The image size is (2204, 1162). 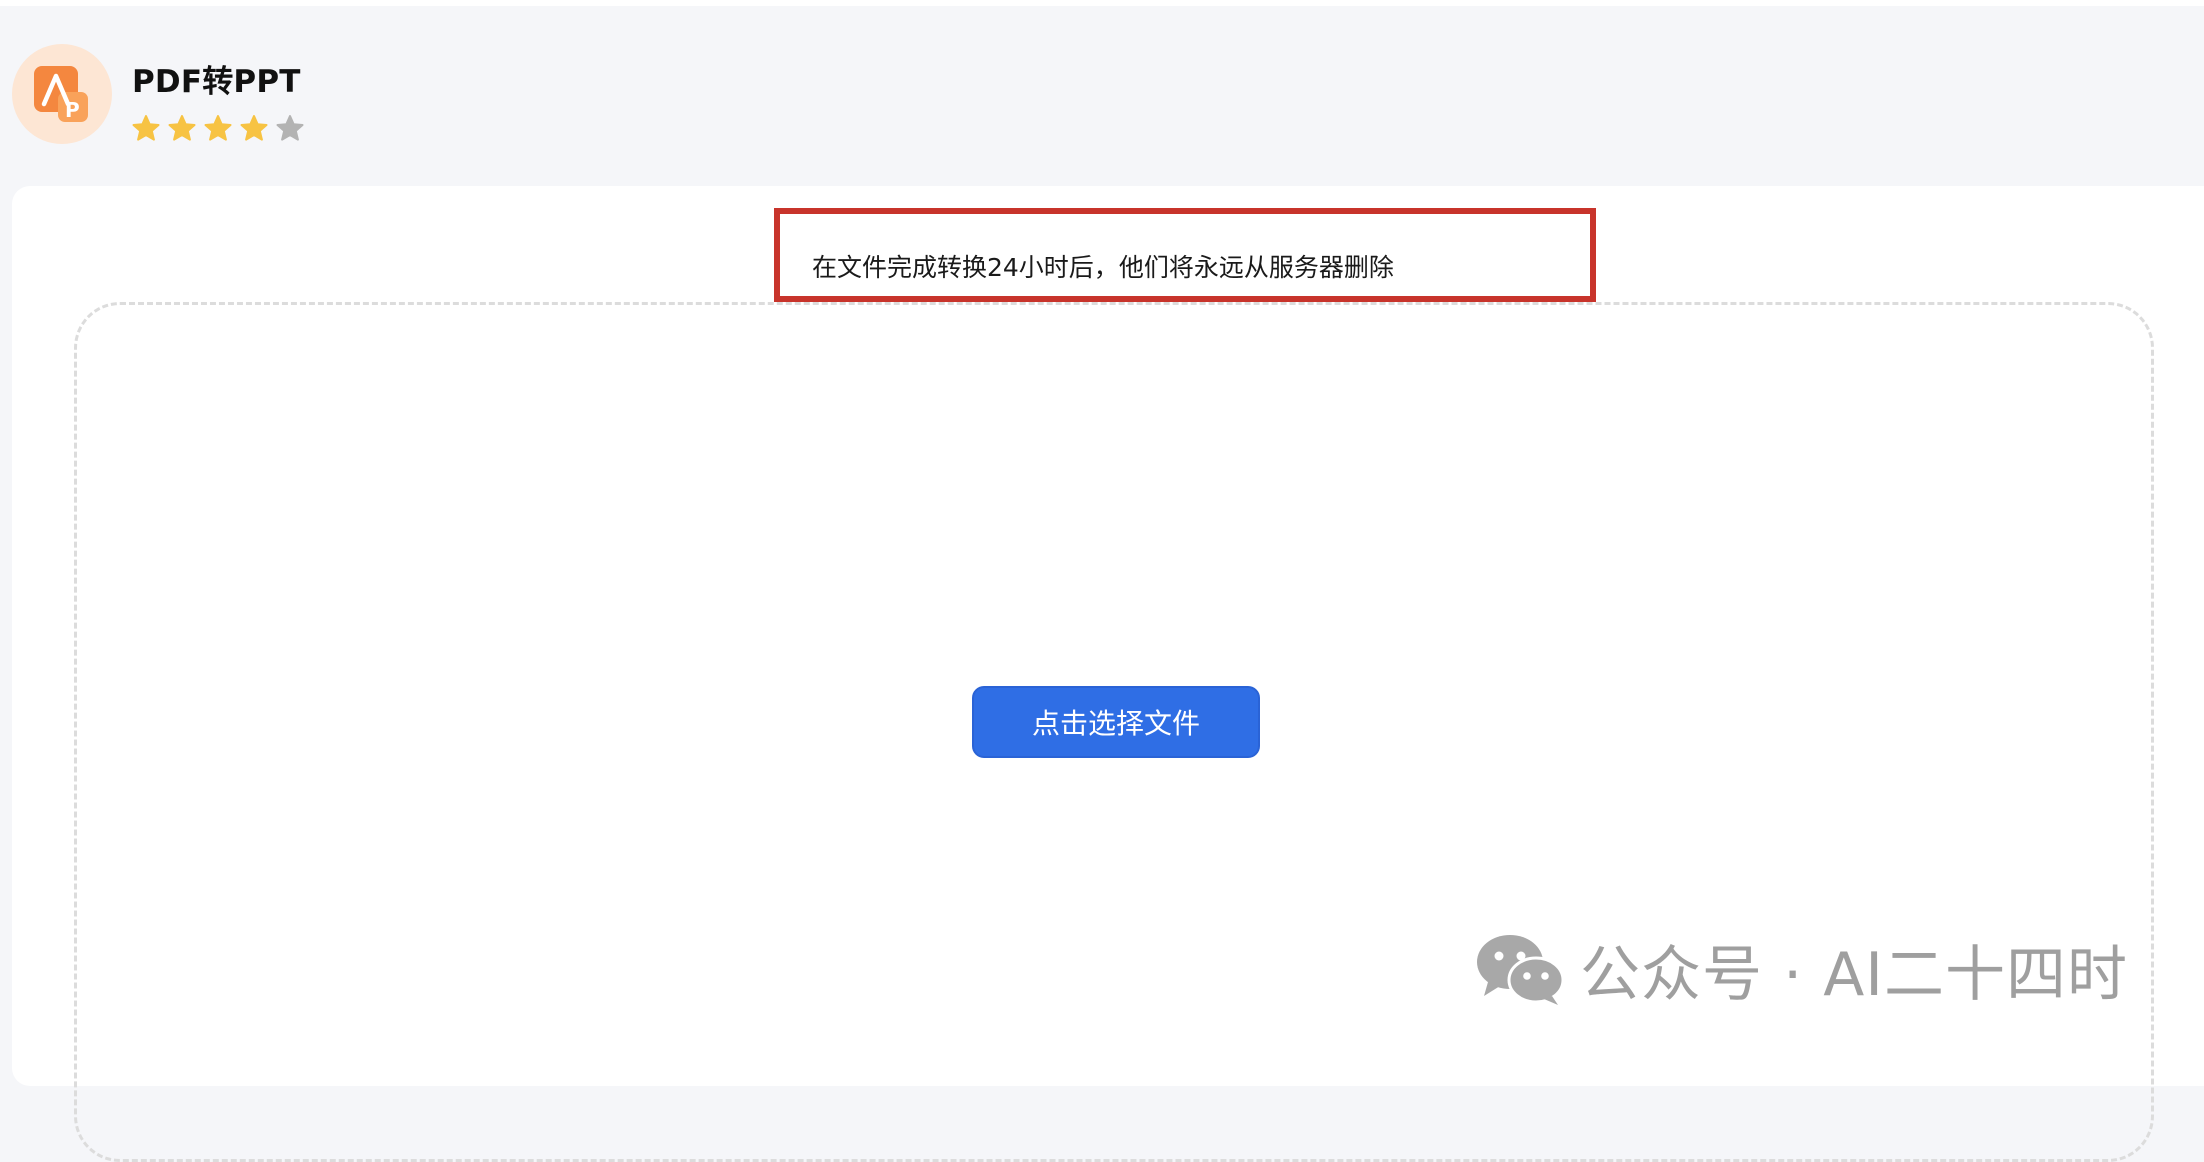 I want to click on watermark-text: 公众号 · AI二十四时, so click(x=1854, y=974).